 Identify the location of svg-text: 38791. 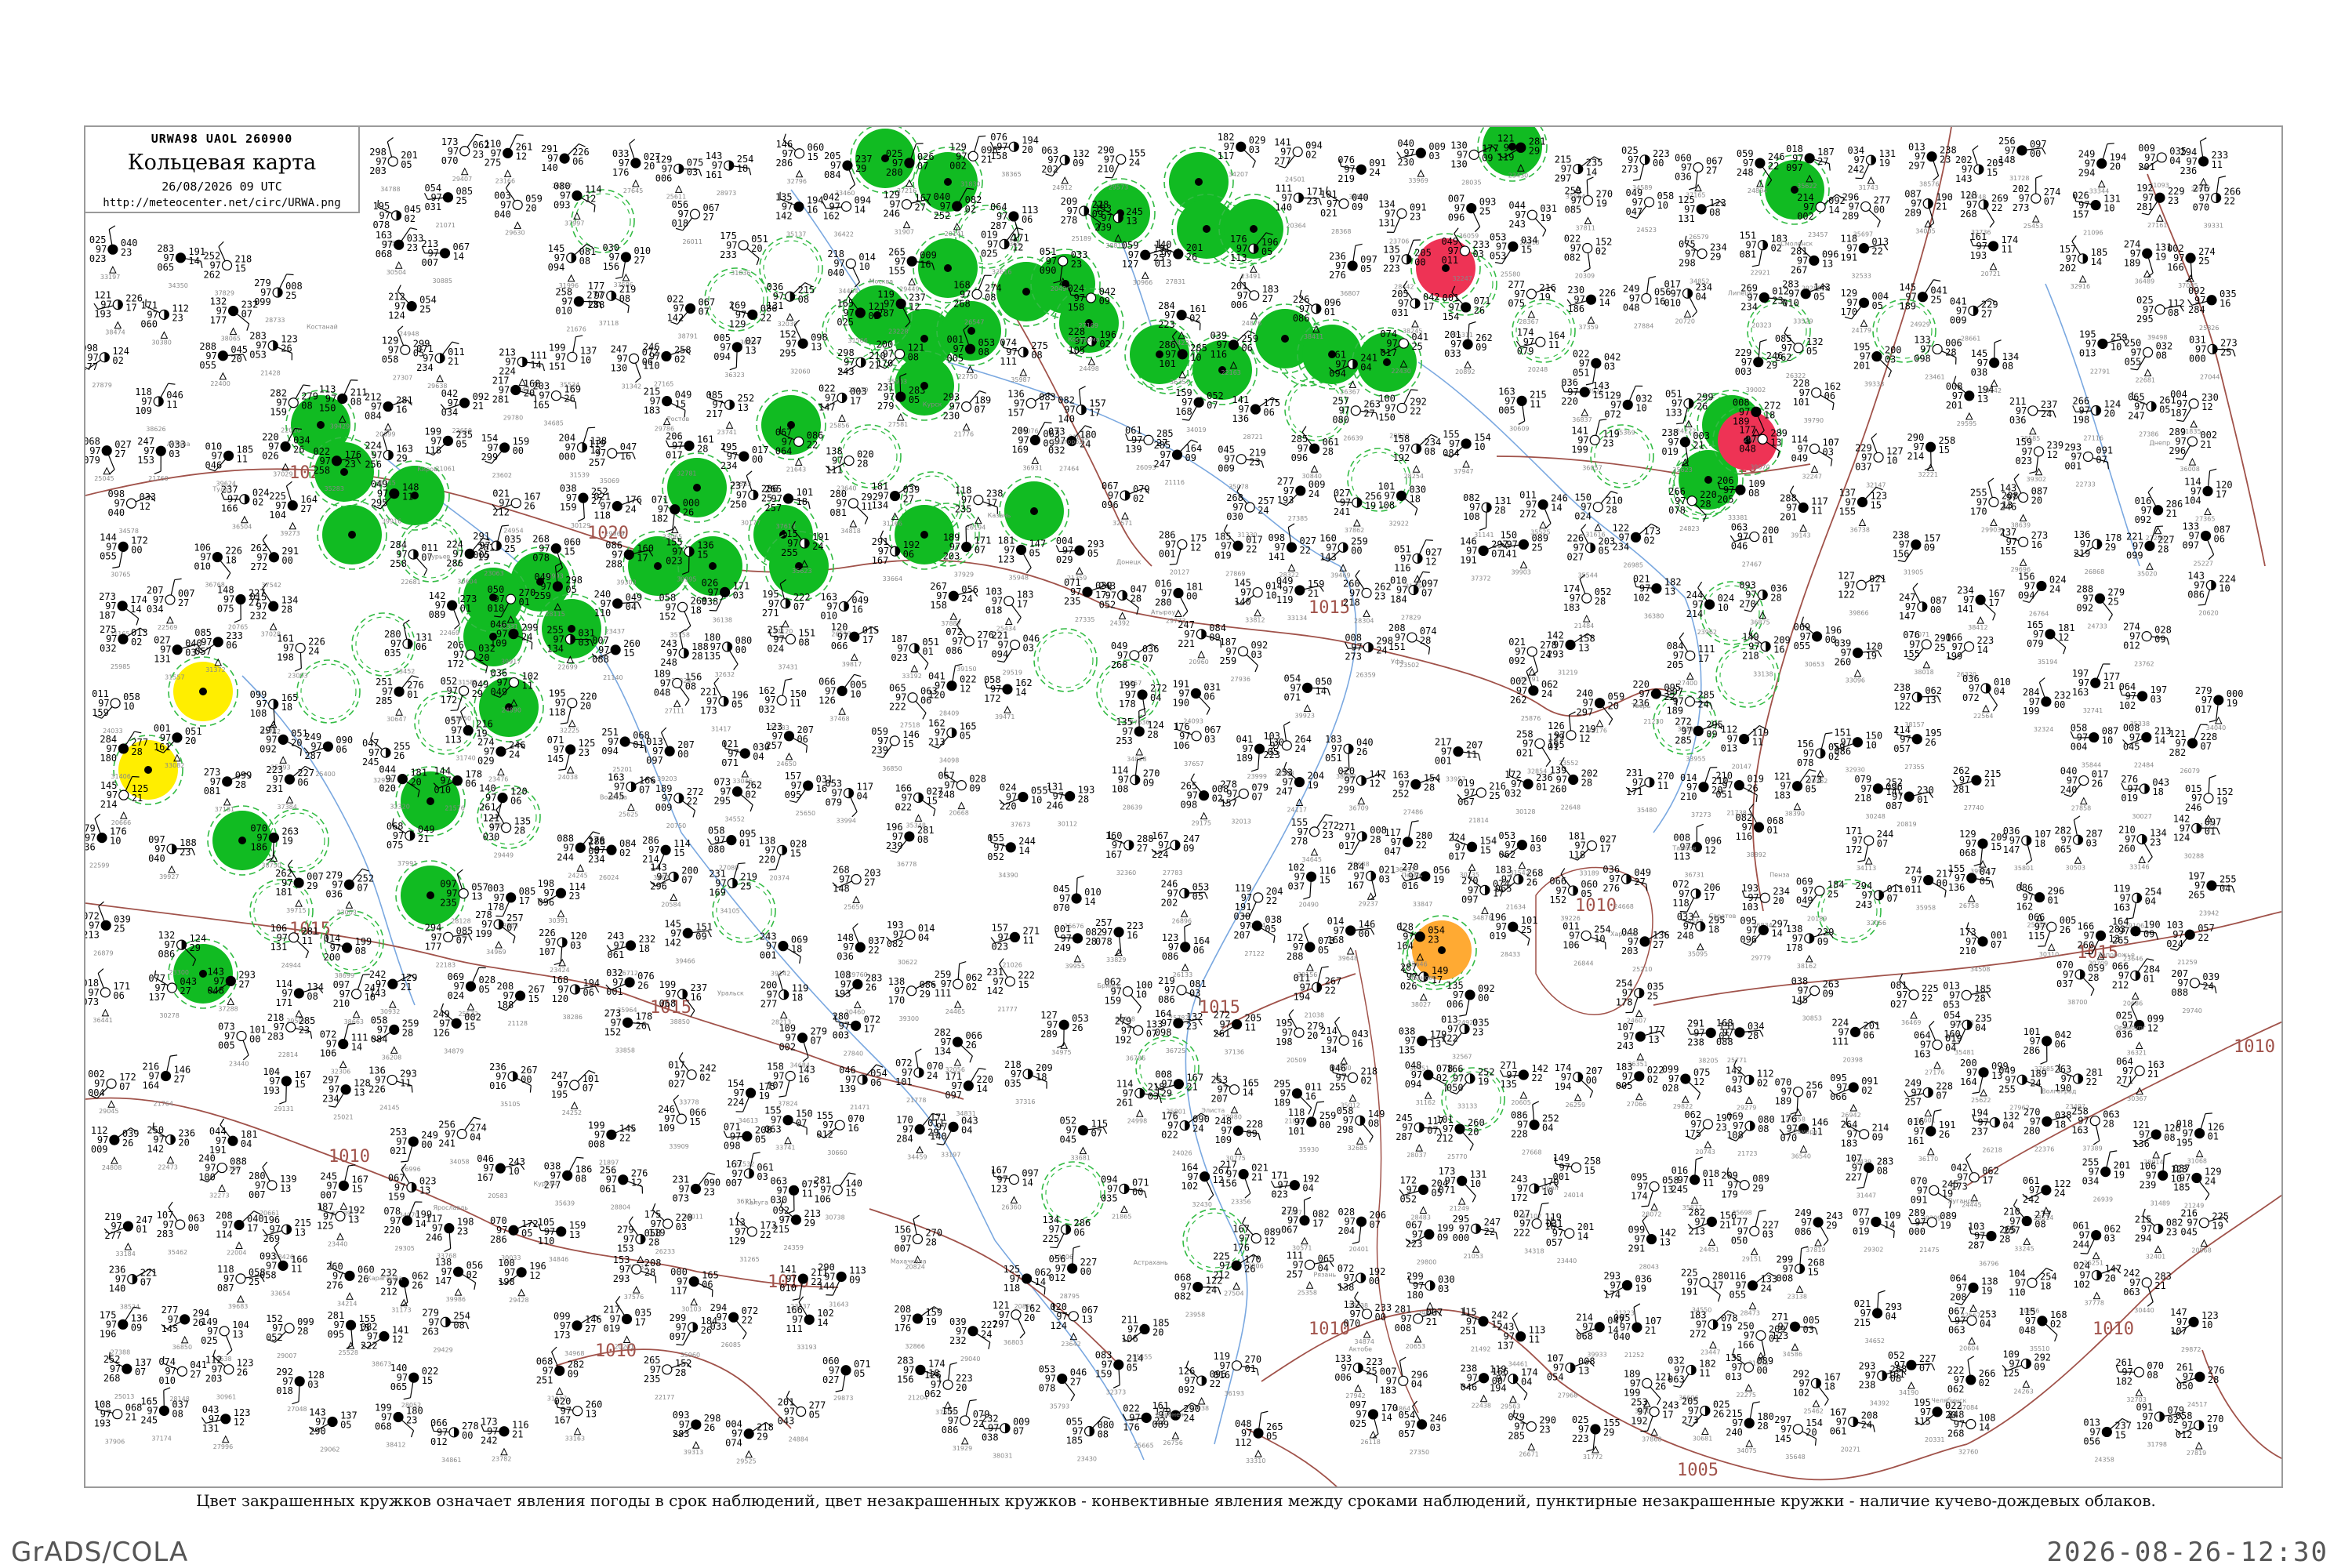
(688, 335).